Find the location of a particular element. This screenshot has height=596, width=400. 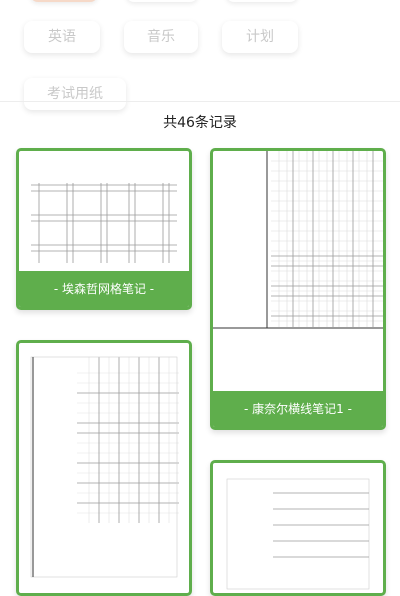

template-card-label: - 埃森哲网格笔记 - is located at coordinates (104, 289).